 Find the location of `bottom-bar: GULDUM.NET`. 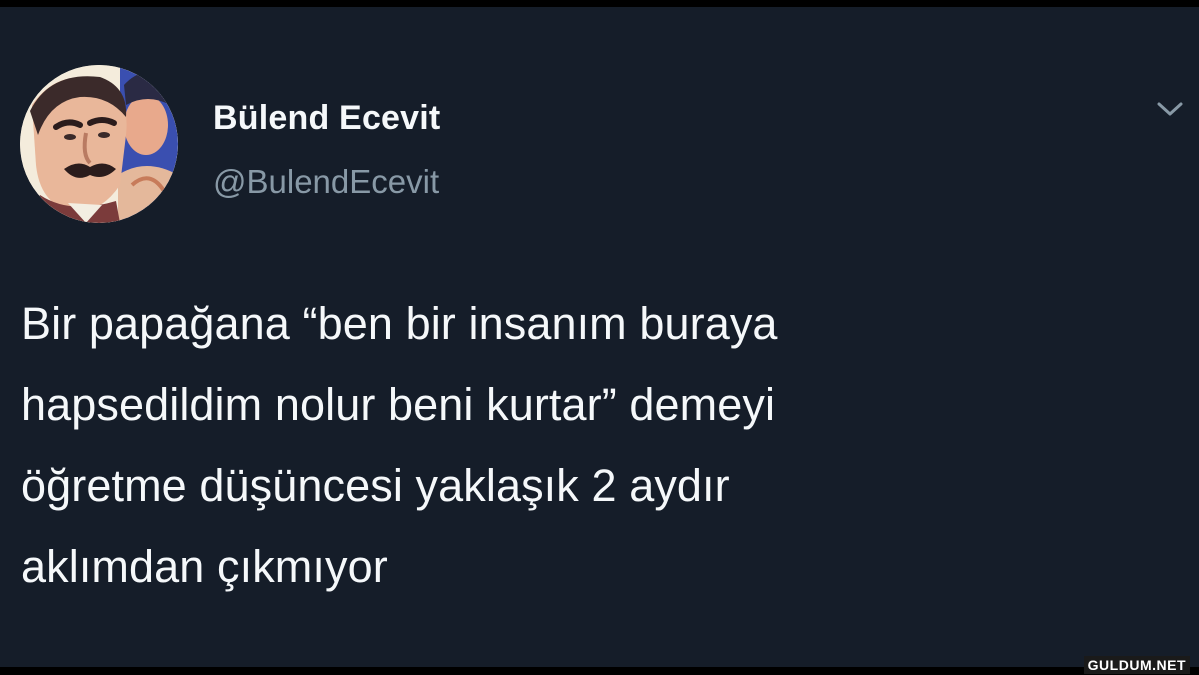

bottom-bar: GULDUM.NET is located at coordinates (599, 665).